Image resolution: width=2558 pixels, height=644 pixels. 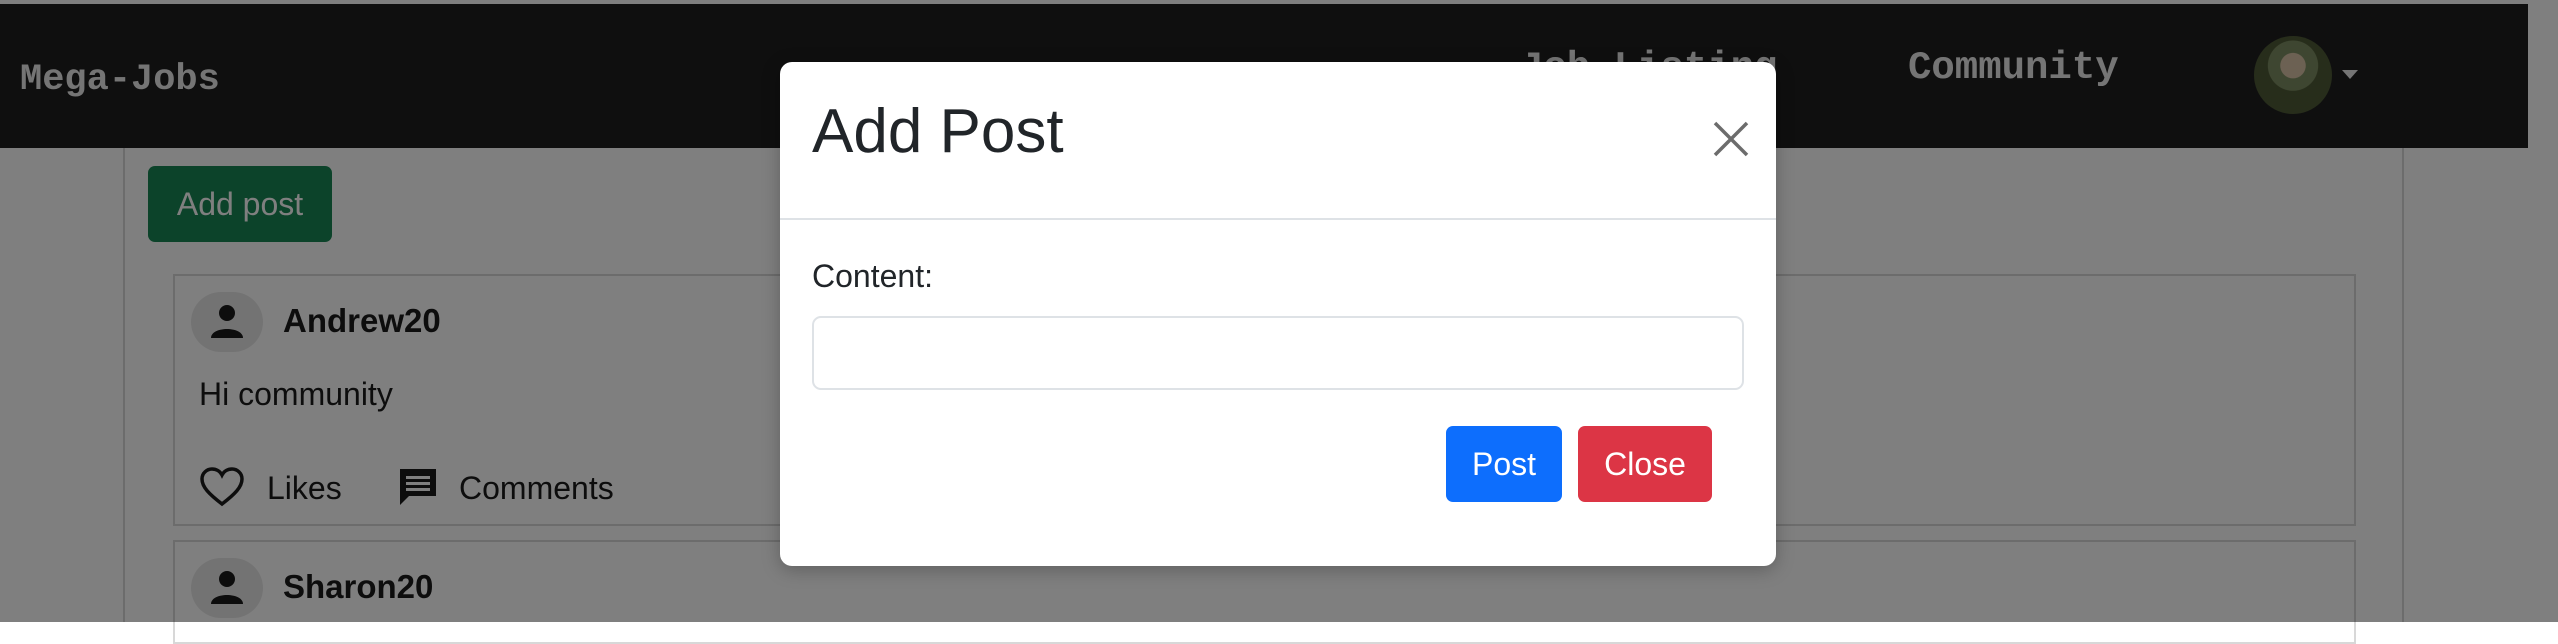 I want to click on modal-divider, so click(x=1278, y=219).